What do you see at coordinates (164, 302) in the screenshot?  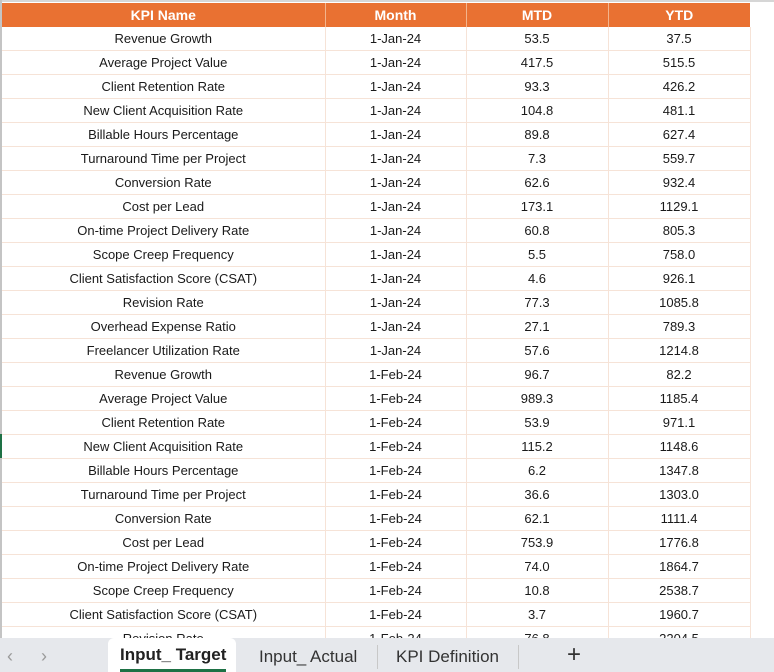 I see `cell-kpi-name: Revision Rate` at bounding box center [164, 302].